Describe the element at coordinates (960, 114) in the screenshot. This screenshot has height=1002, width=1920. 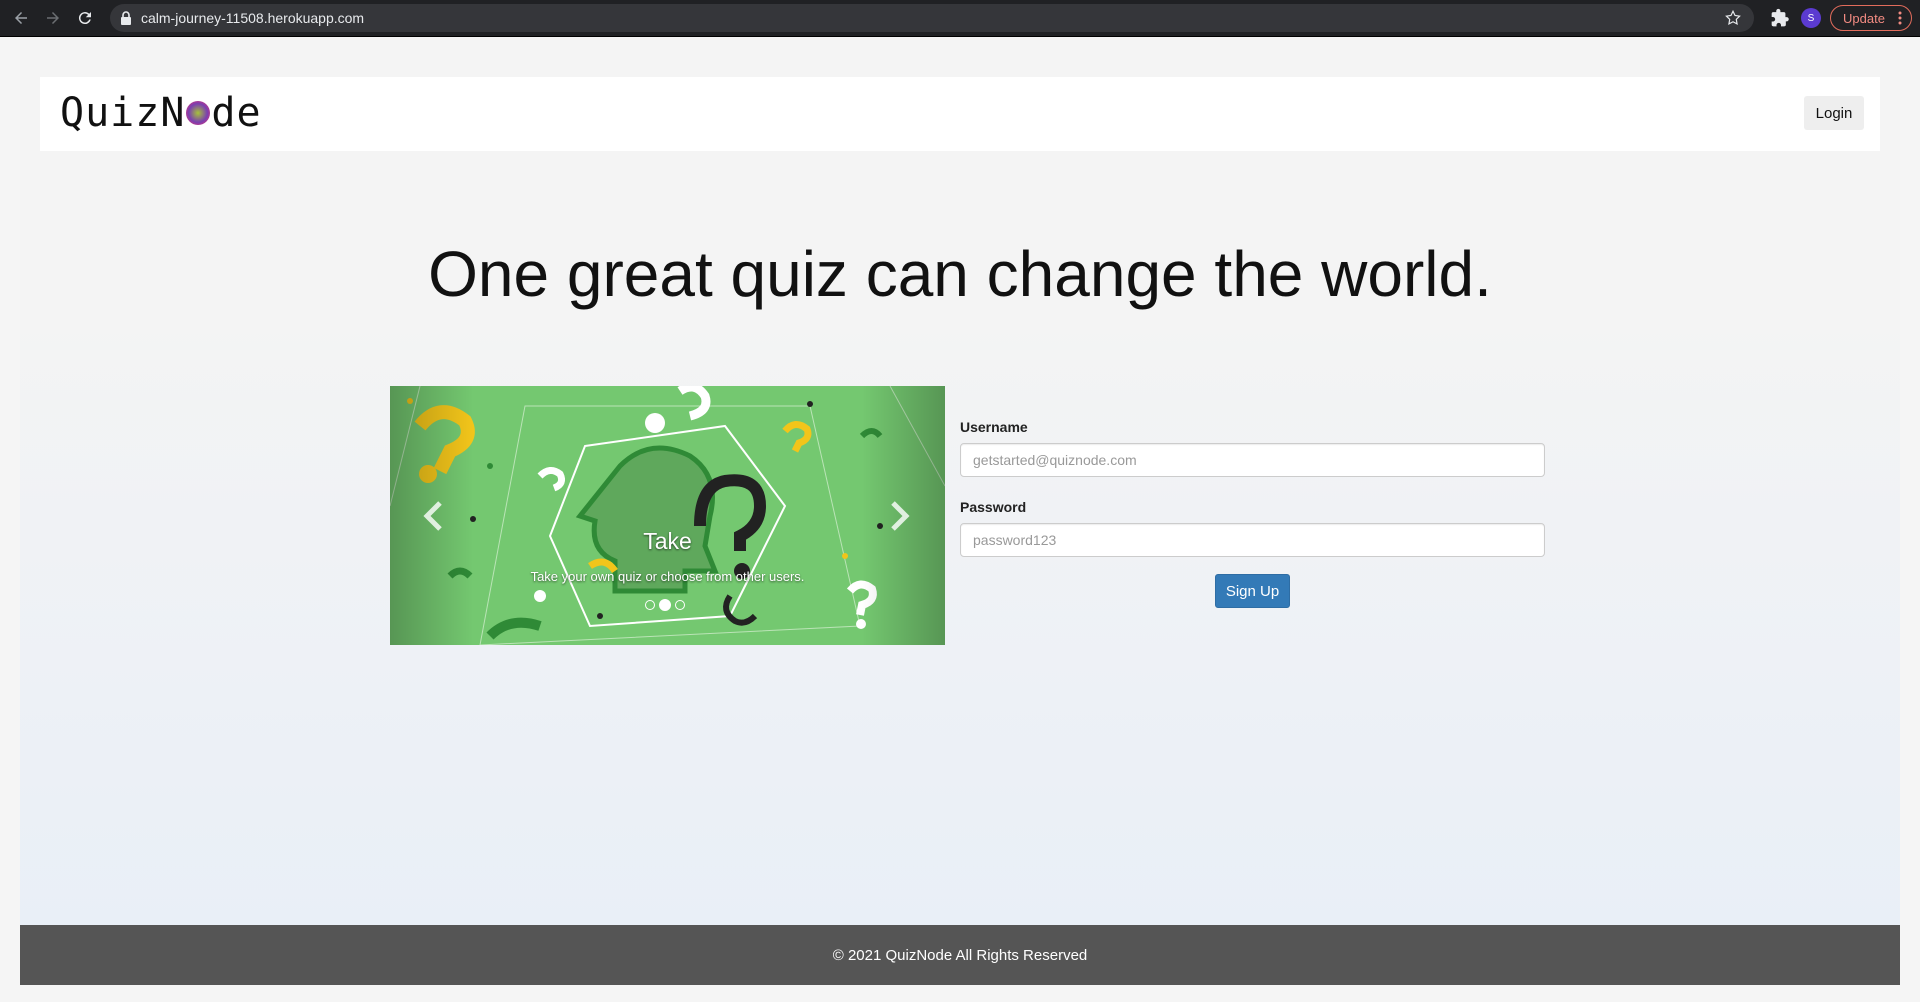
I see `site-navbar: QuizN de Login` at that location.